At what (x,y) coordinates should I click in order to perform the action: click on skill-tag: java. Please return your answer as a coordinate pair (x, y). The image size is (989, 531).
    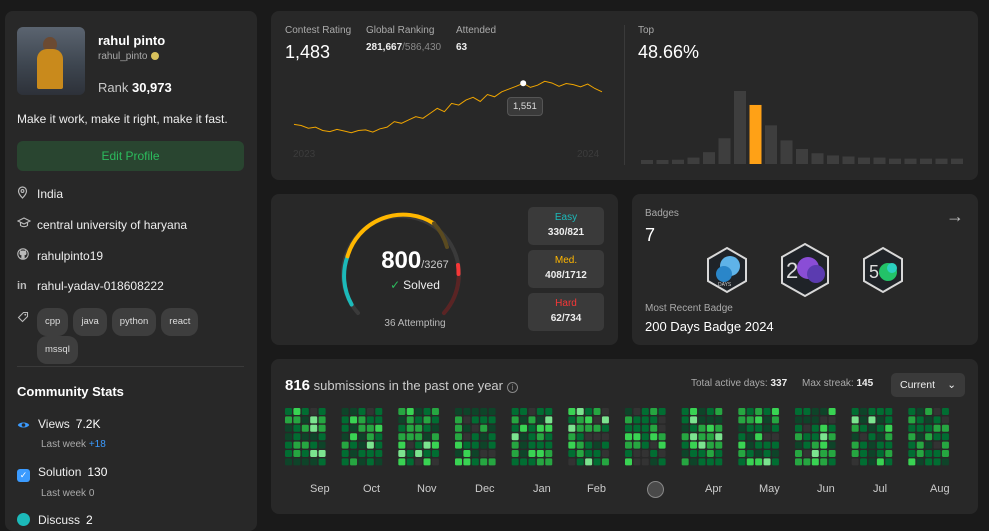
    Looking at the image, I should click on (90, 322).